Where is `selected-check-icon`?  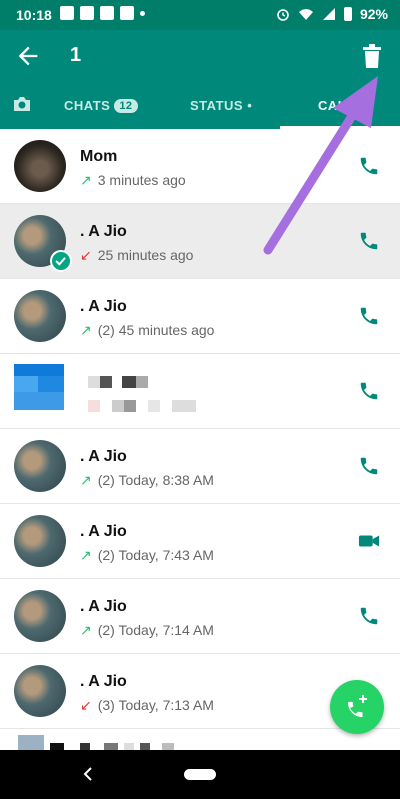
selected-check-icon is located at coordinates (61, 261).